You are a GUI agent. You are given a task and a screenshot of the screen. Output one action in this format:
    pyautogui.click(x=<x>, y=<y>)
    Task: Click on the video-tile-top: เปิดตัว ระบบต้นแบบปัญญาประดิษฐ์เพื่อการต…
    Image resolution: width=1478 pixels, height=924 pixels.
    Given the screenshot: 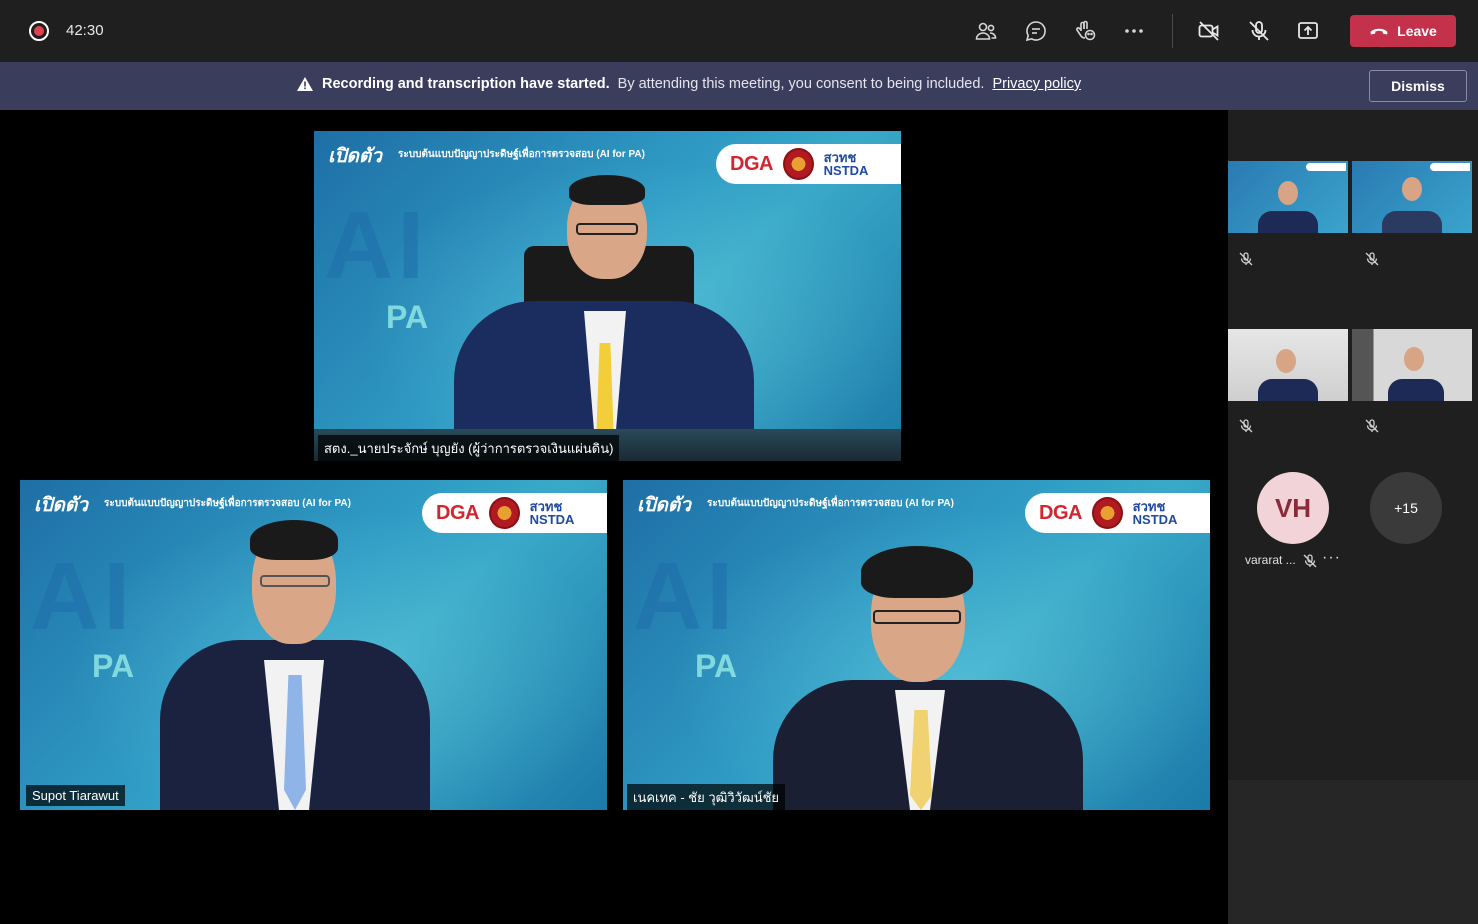 What is the action you would take?
    pyautogui.click(x=607, y=296)
    